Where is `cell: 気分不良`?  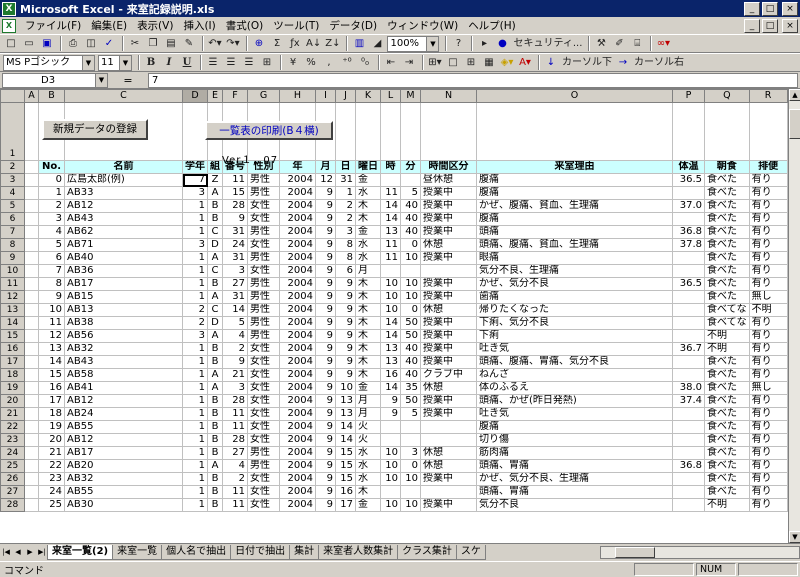 cell: 気分不良 is located at coordinates (574, 505).